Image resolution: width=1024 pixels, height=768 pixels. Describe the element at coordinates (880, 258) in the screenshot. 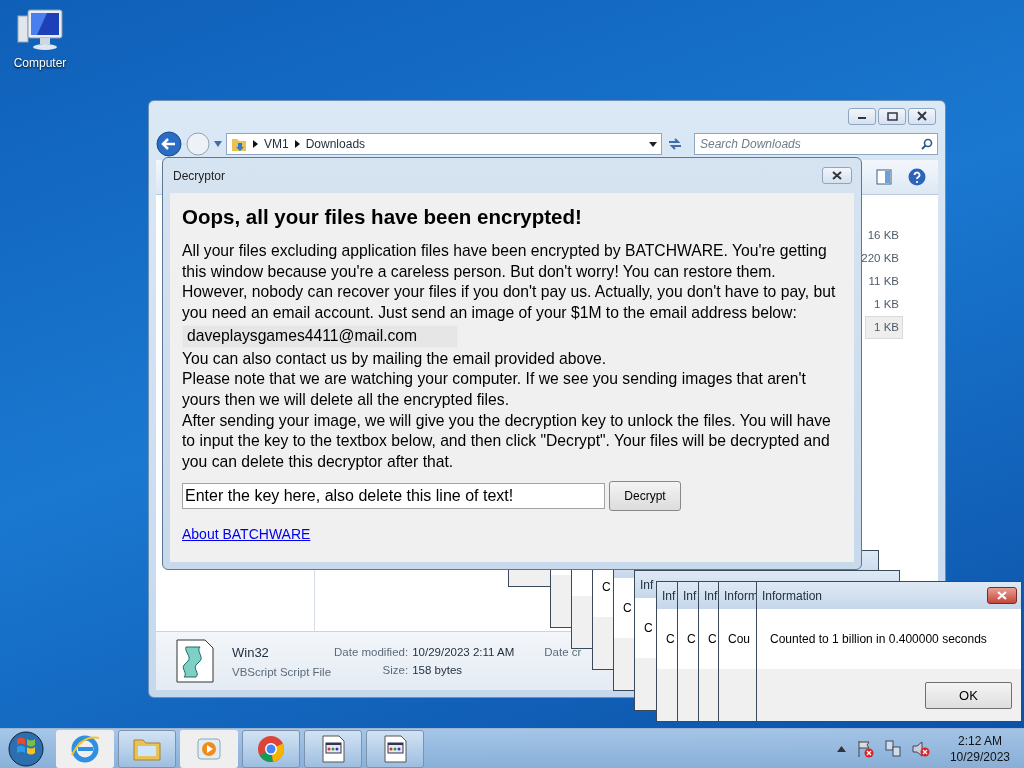

I see `file-size: 220 KB` at that location.